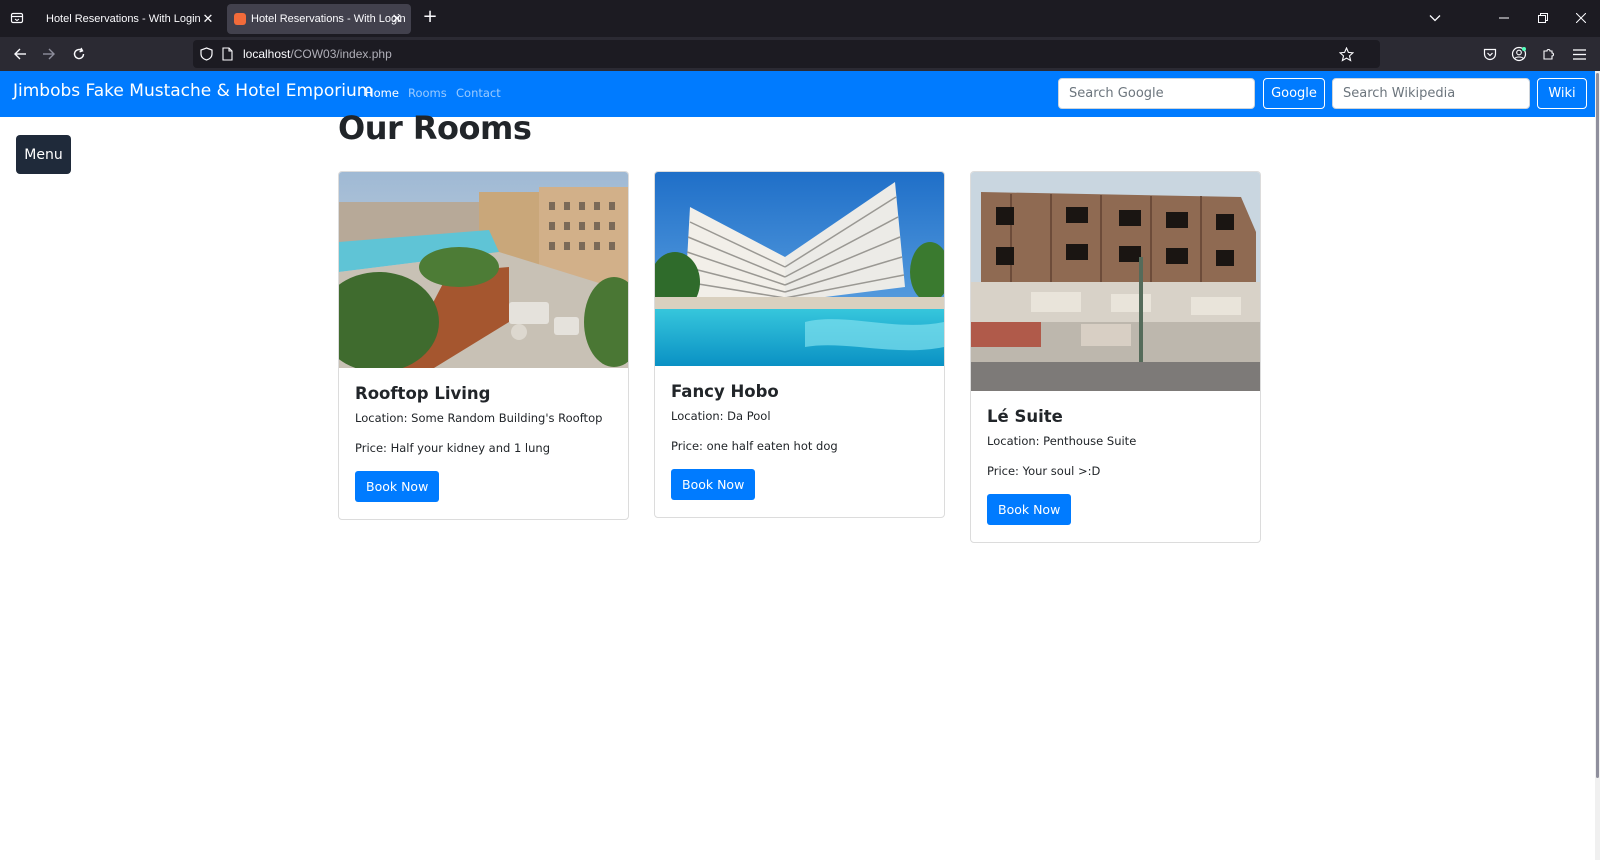 The width and height of the screenshot is (1600, 860). I want to click on shield-icon, so click(206, 54).